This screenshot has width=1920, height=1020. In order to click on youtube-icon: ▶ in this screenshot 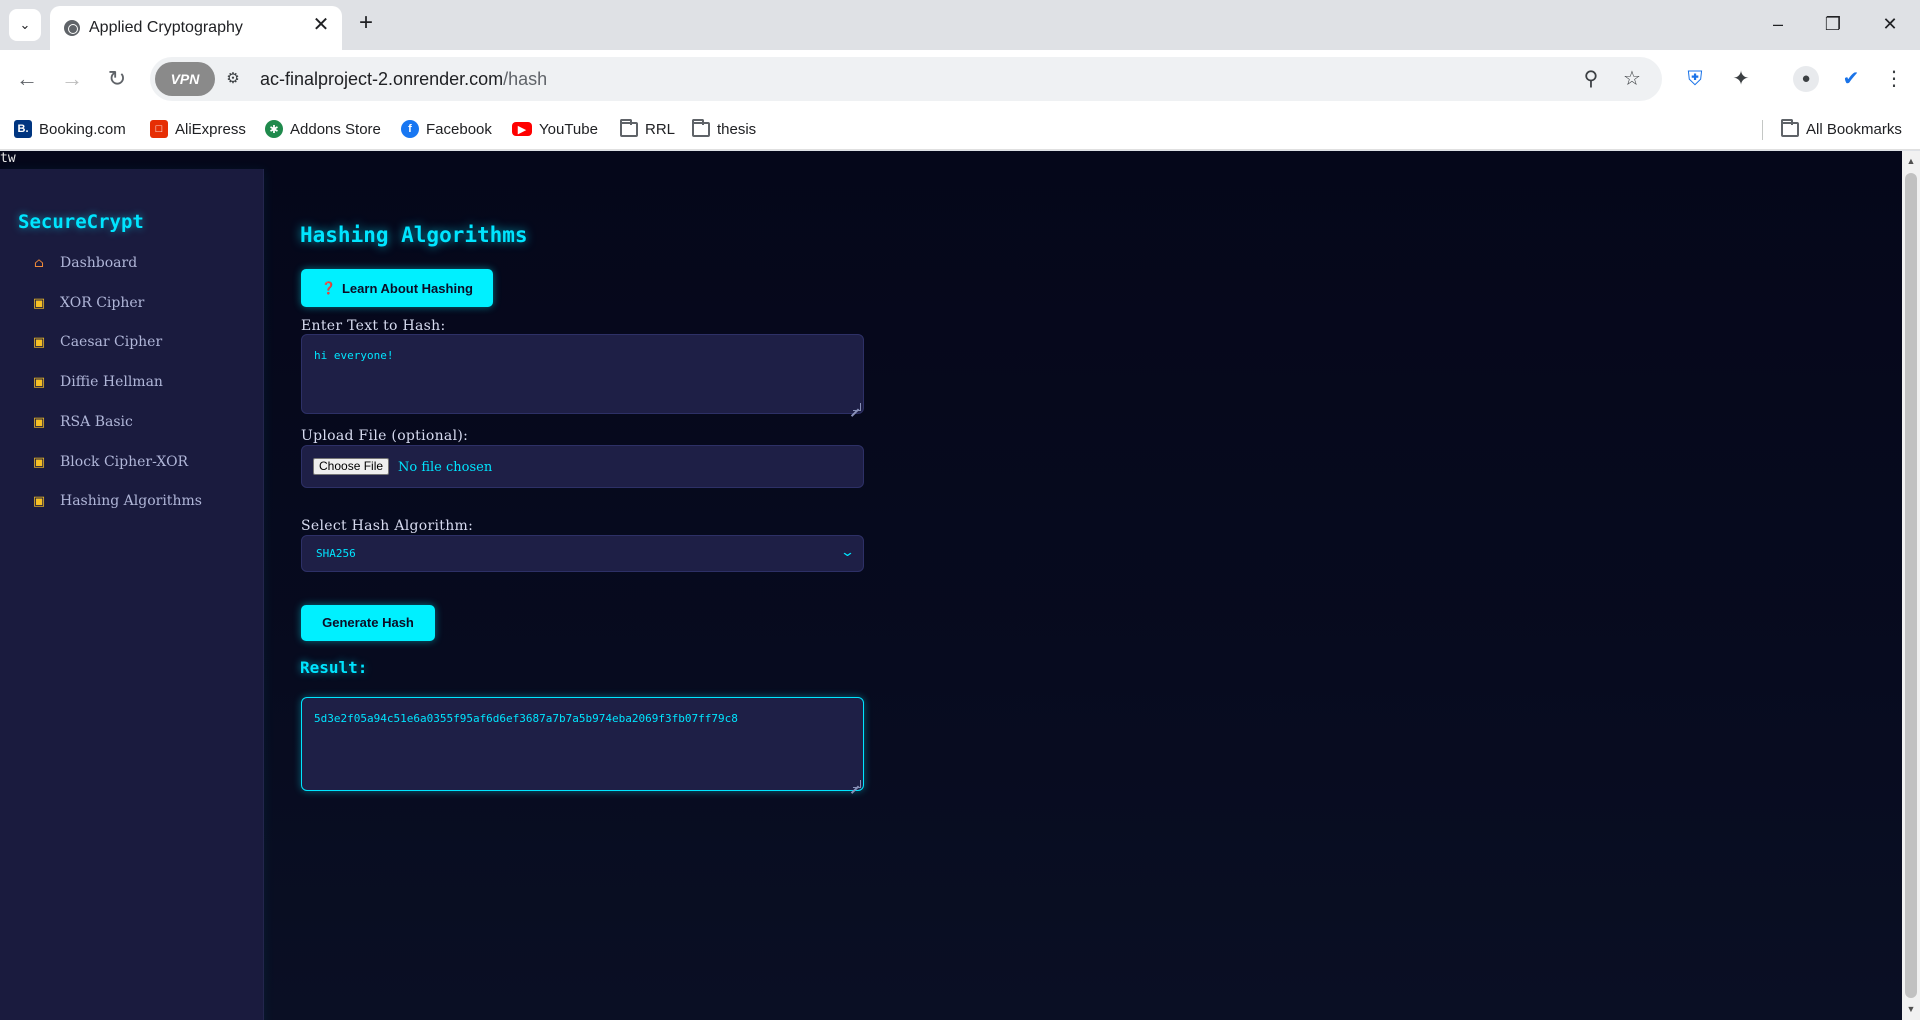, I will do `click(522, 129)`.